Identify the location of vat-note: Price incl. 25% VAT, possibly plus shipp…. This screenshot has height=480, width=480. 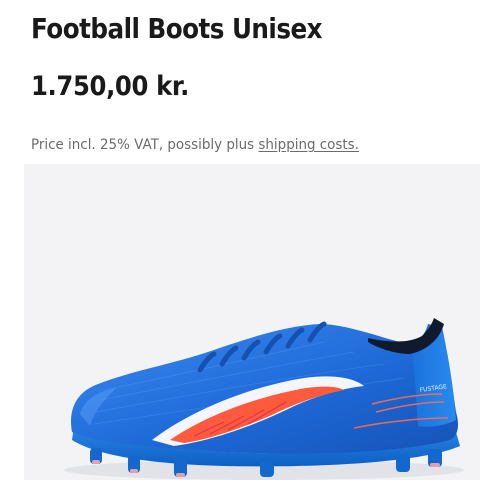
(195, 145).